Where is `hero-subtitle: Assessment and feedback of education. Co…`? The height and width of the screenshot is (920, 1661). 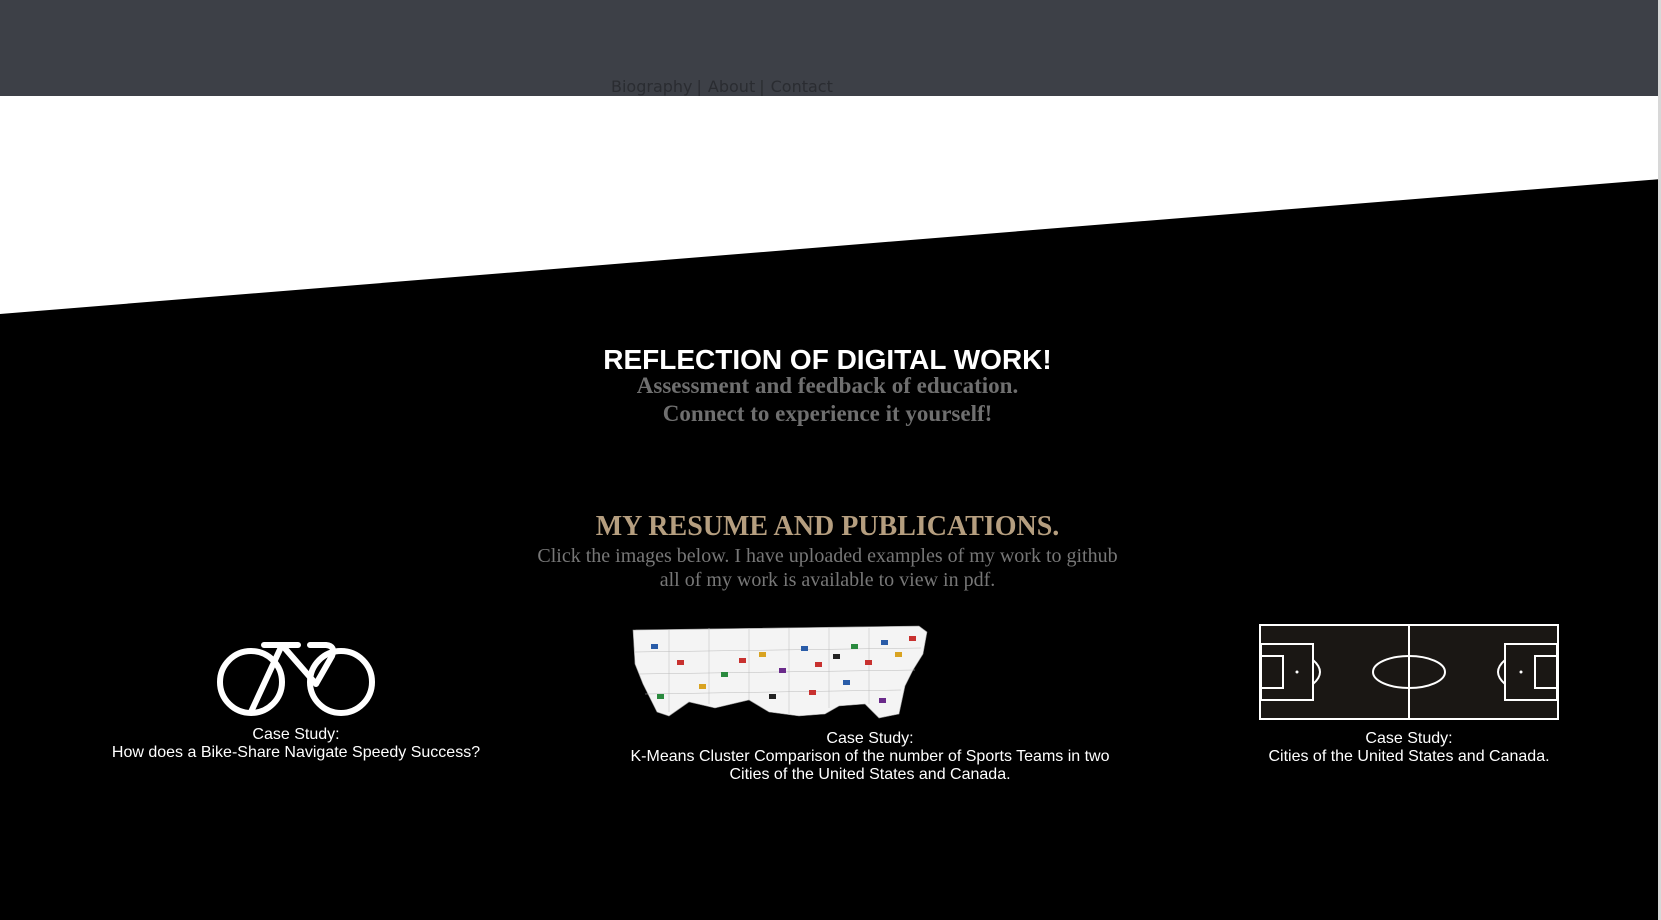
hero-subtitle: Assessment and feedback of education. Co… is located at coordinates (827, 400).